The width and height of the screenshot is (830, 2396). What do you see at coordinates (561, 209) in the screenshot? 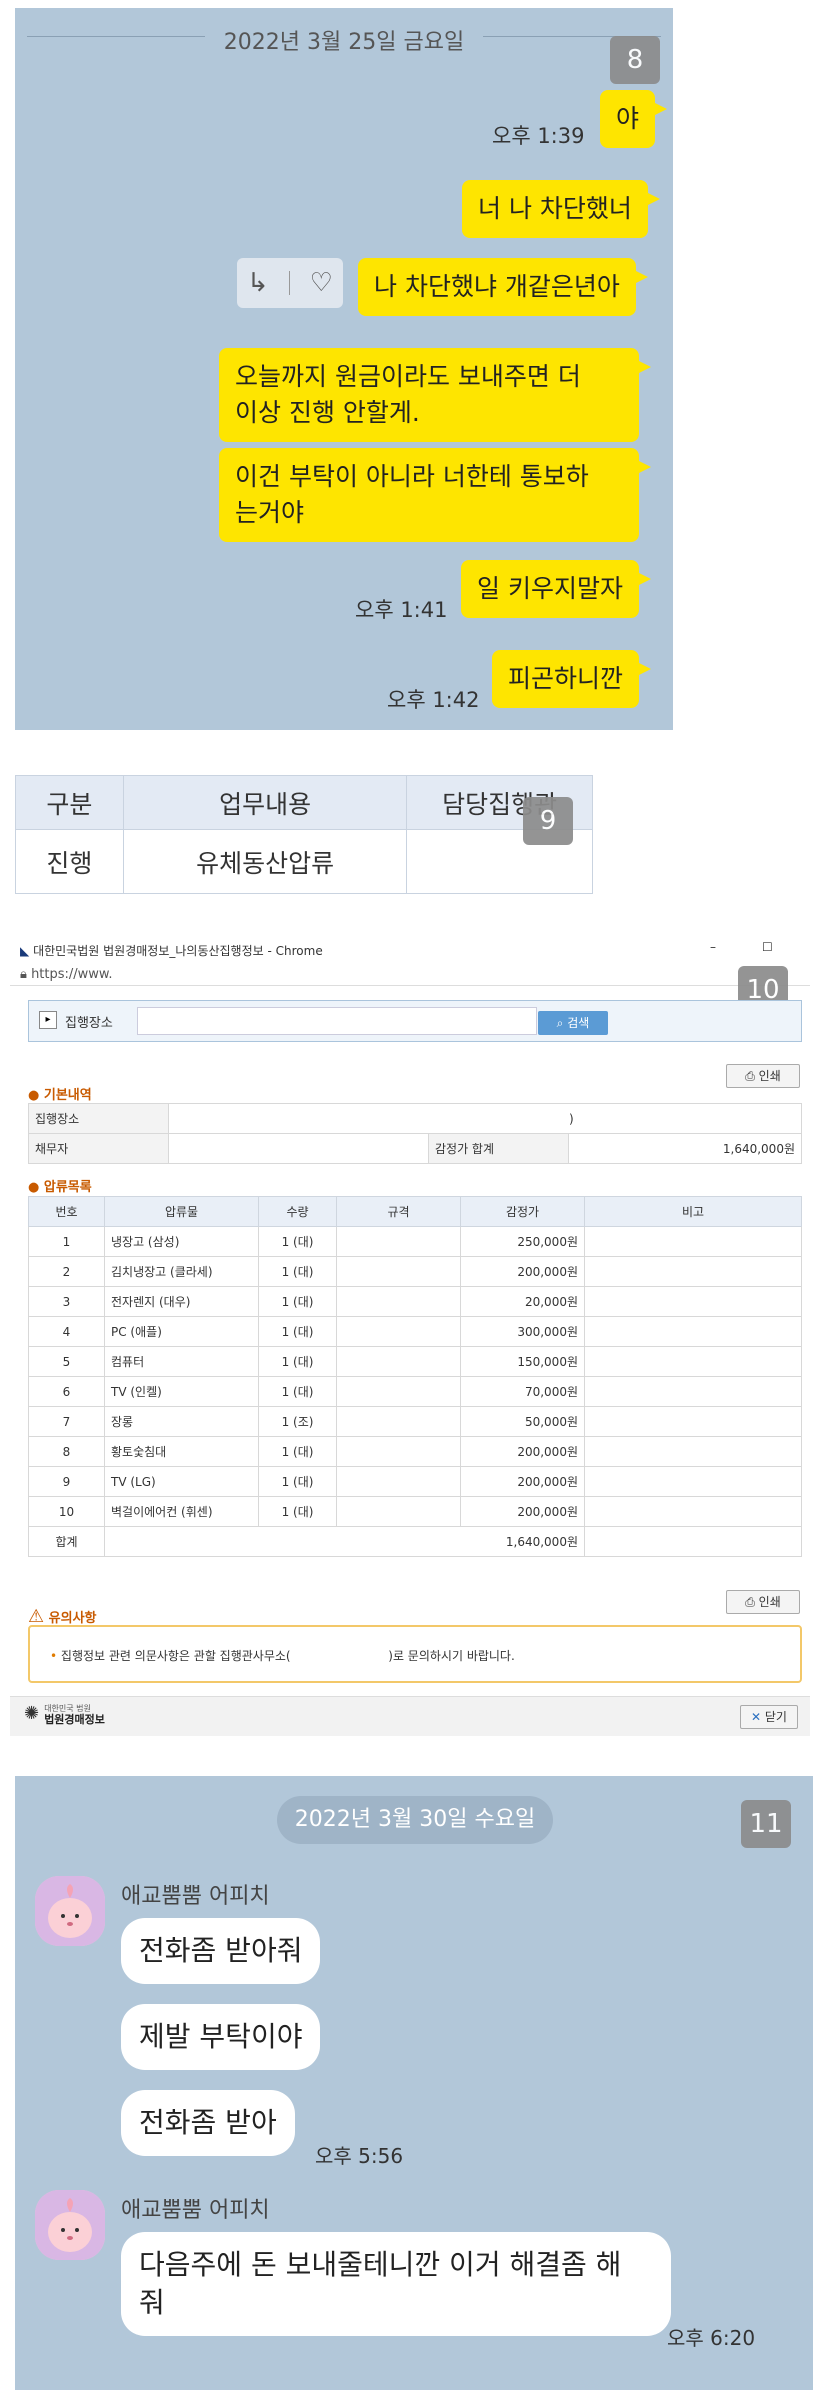
I see `message-bubble: 너 나 차단했너` at bounding box center [561, 209].